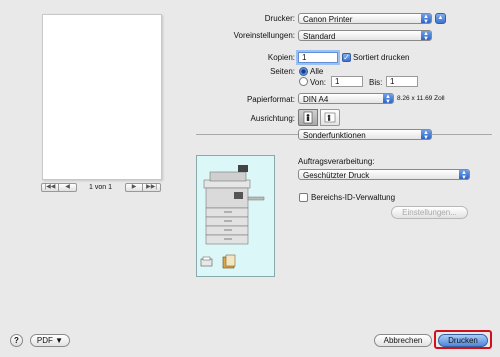  I want to click on to-label: Bis:, so click(376, 82).